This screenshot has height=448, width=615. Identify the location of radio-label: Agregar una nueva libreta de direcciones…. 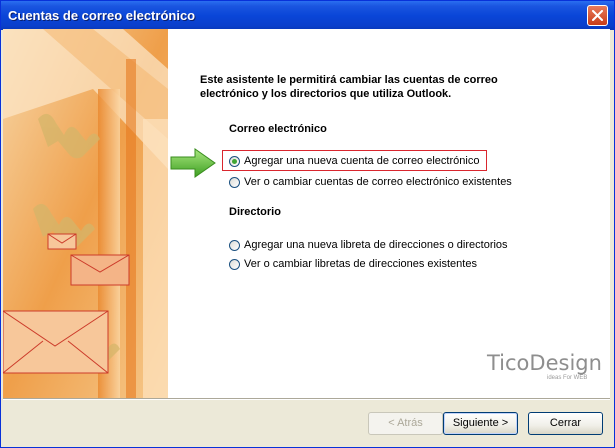
(376, 245).